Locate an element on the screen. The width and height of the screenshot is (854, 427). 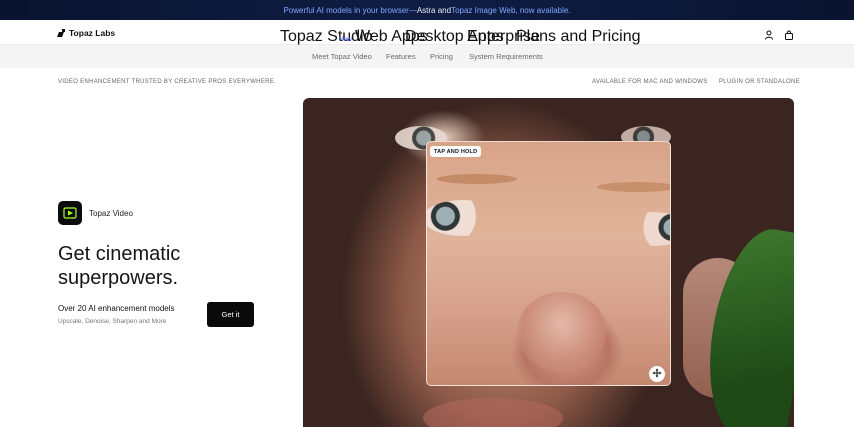
user-icon is located at coordinates (769, 33).